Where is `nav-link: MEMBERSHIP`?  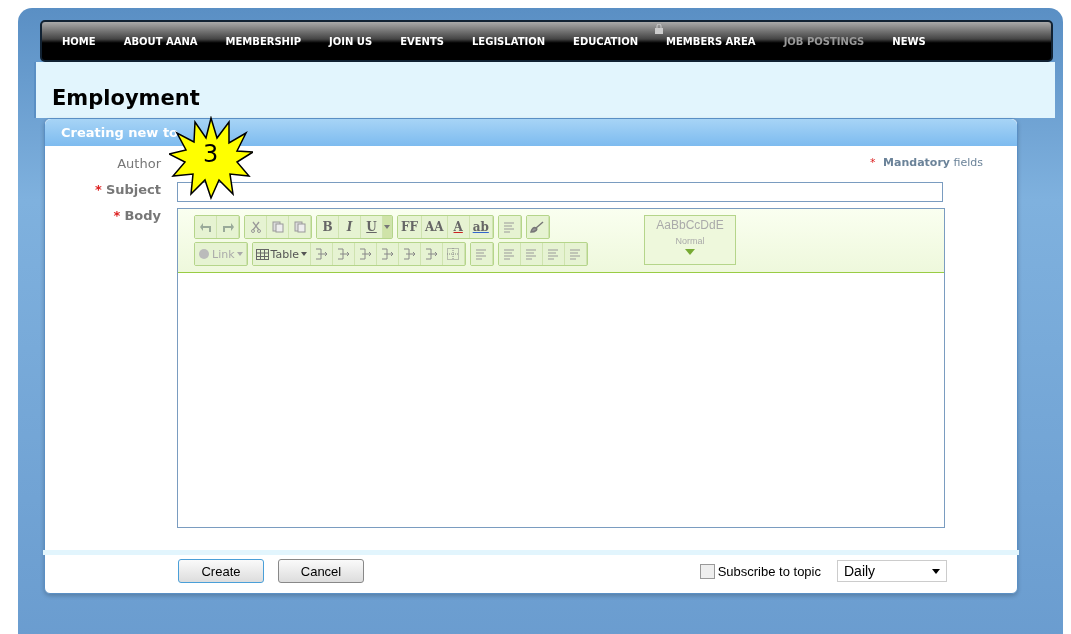
nav-link: MEMBERSHIP is located at coordinates (263, 41).